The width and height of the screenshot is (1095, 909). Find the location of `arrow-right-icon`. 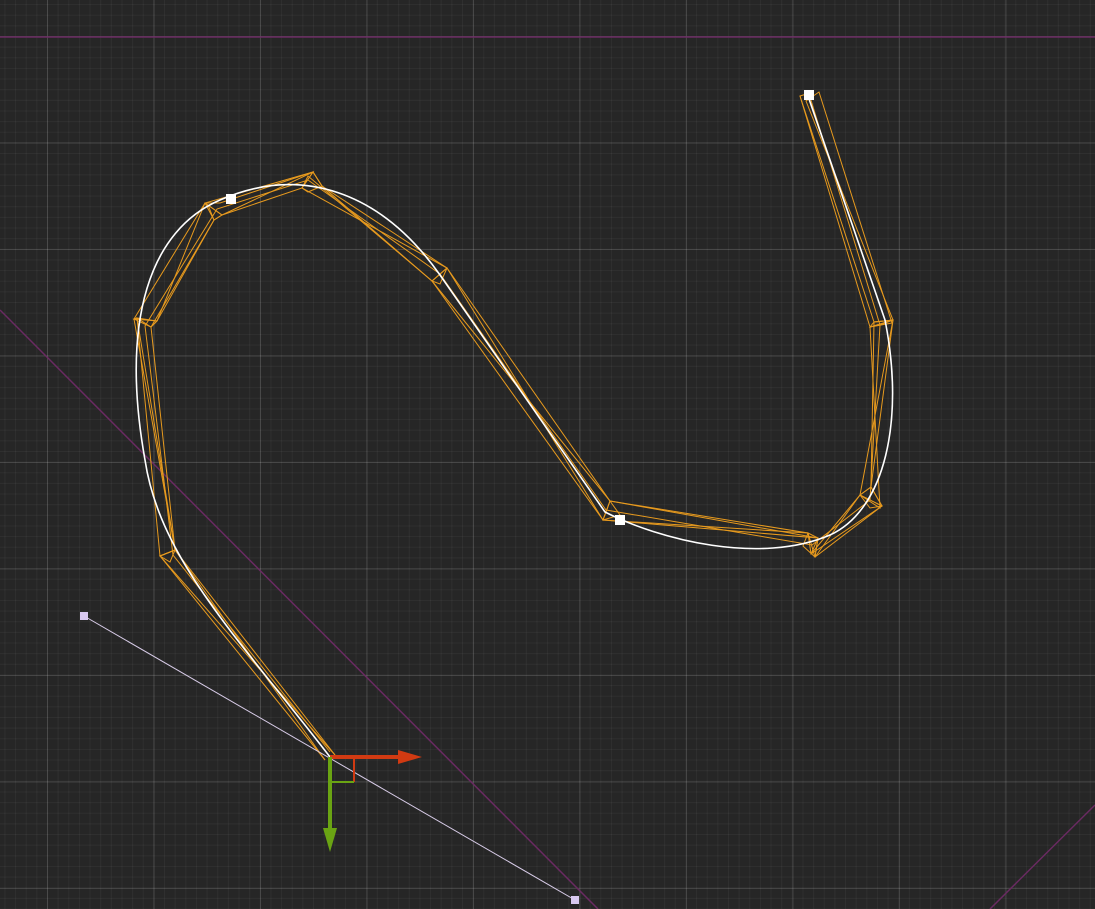

arrow-right-icon is located at coordinates (376, 757).